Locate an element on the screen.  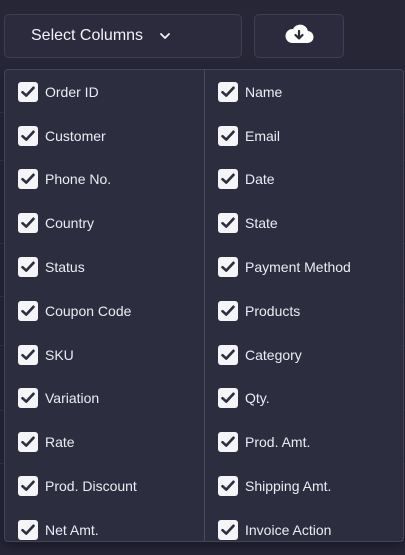
column-option-label: Coupon Code is located at coordinates (88, 310).